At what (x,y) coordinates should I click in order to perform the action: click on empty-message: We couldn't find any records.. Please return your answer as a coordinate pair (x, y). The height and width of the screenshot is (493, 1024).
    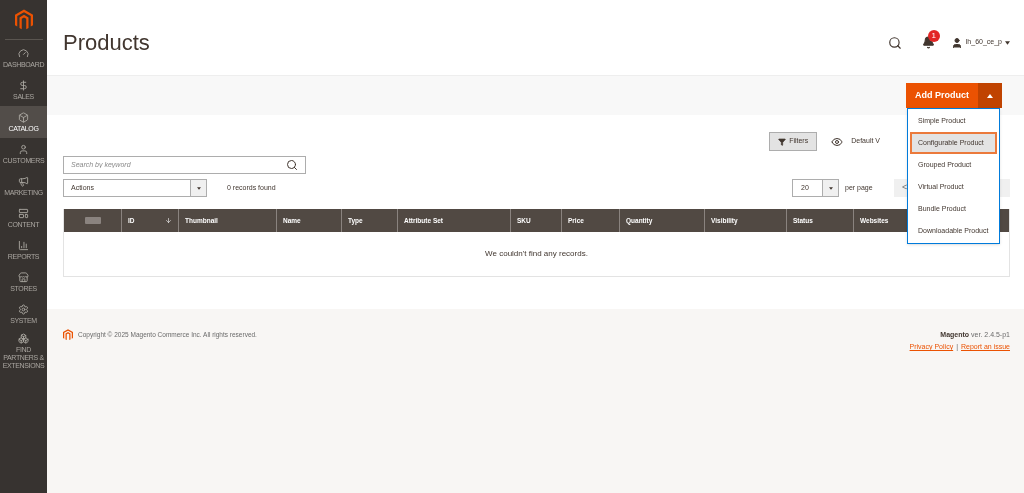
    Looking at the image, I should click on (536, 254).